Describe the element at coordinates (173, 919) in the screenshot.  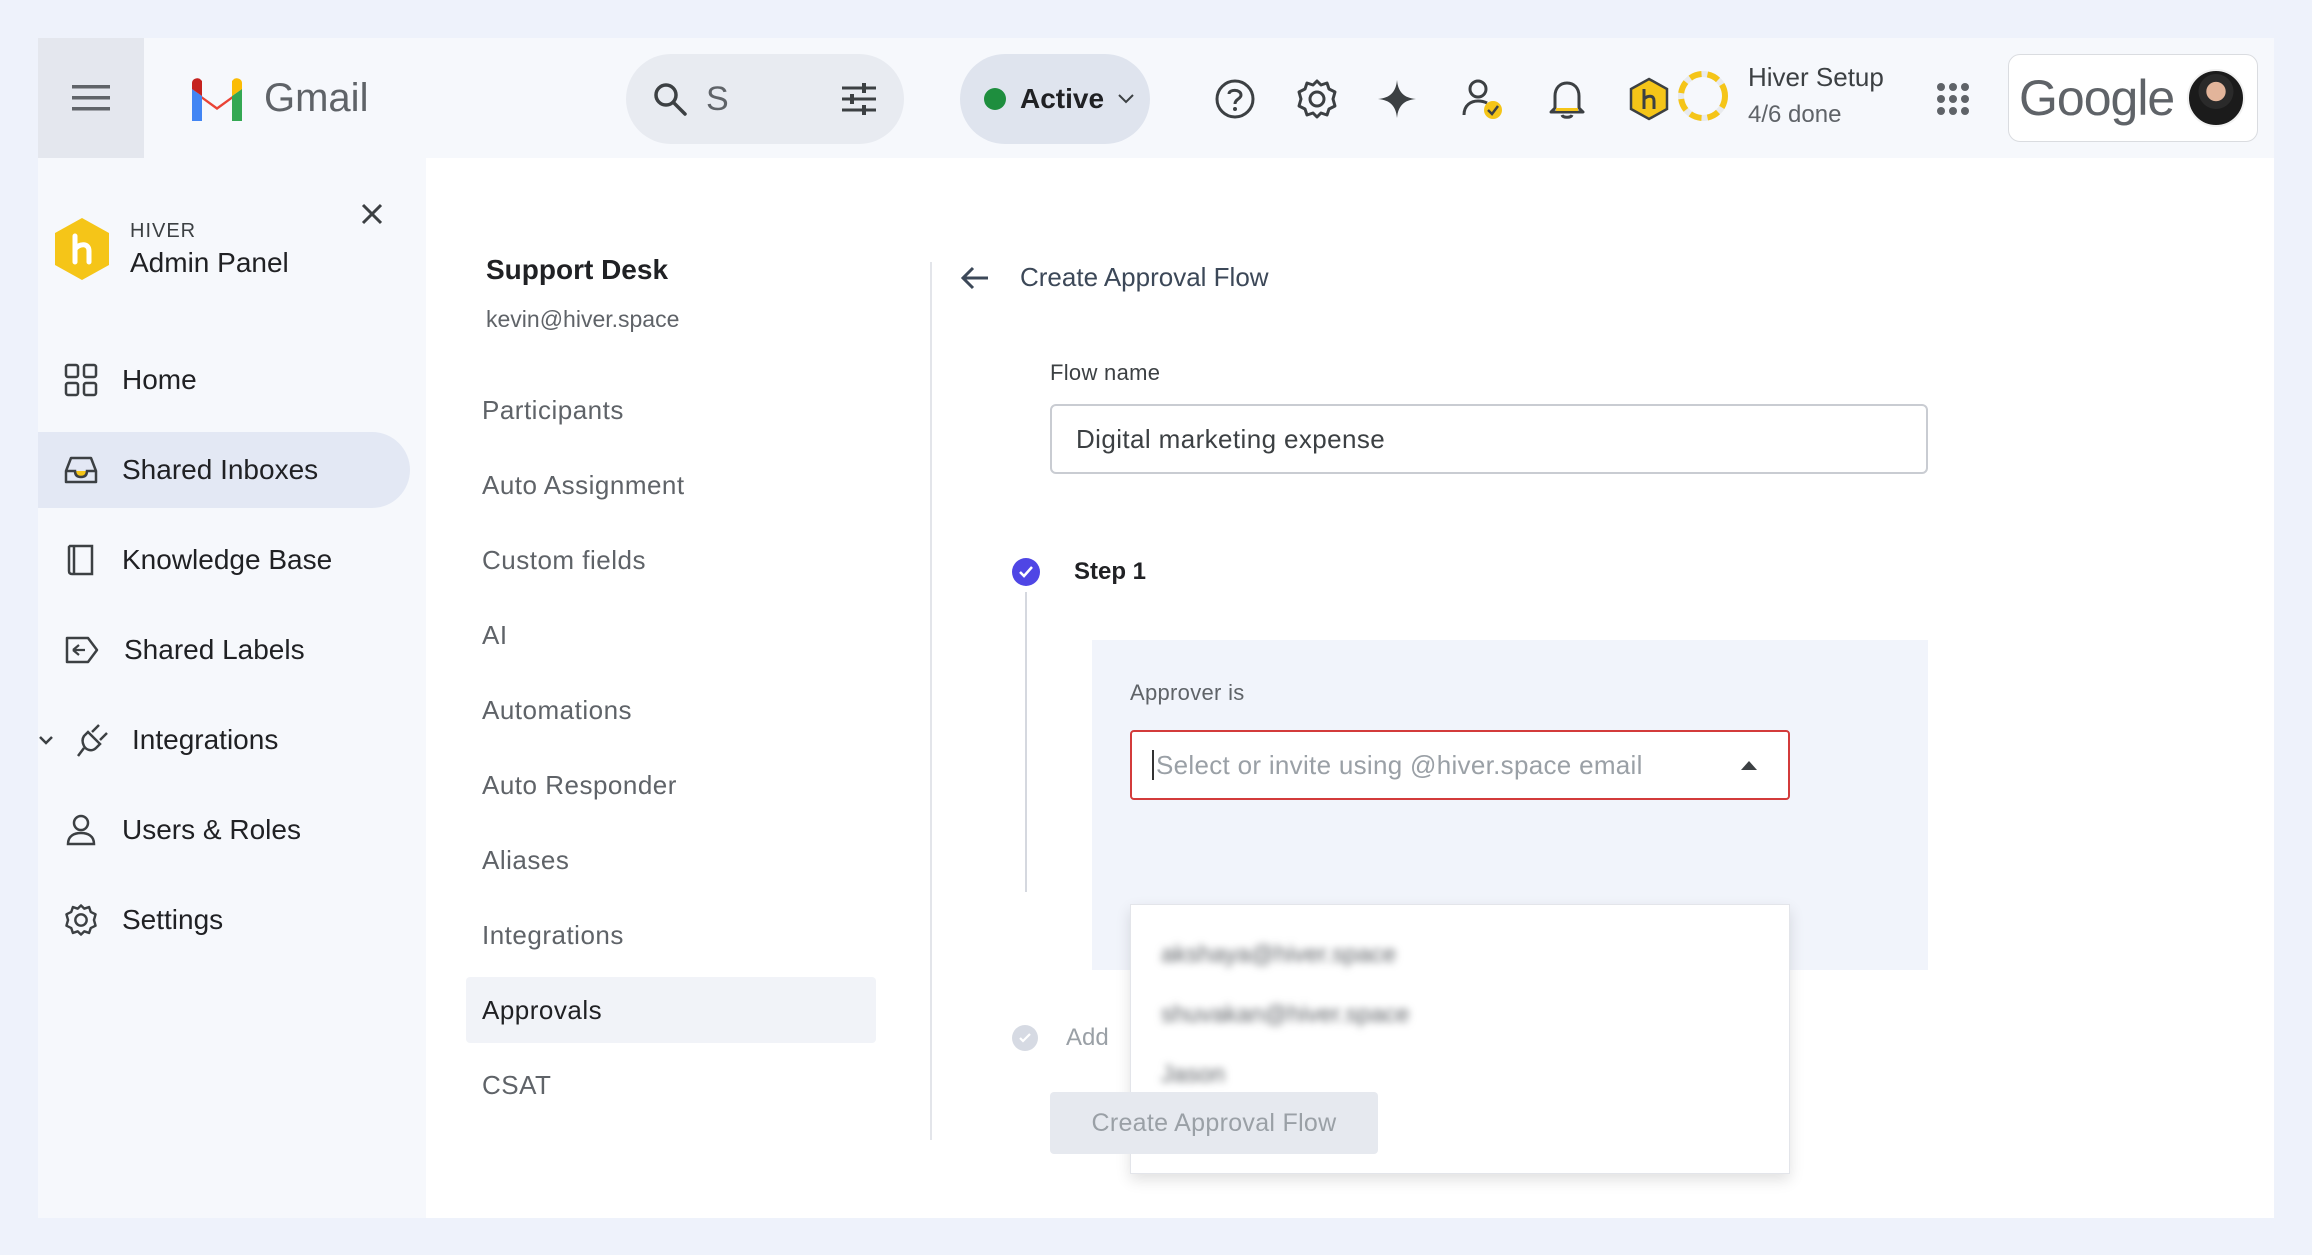
I see `nav-label: Settings` at that location.